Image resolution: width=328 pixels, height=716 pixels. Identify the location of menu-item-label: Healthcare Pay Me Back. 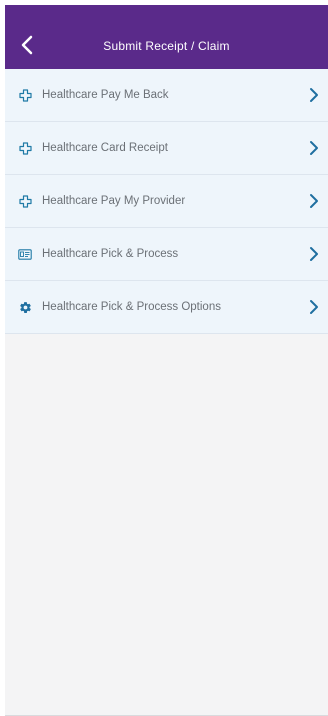
(105, 95).